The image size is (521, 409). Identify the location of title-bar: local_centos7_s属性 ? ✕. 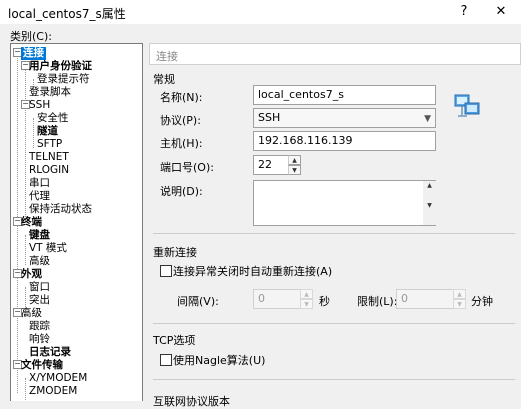
(260, 12).